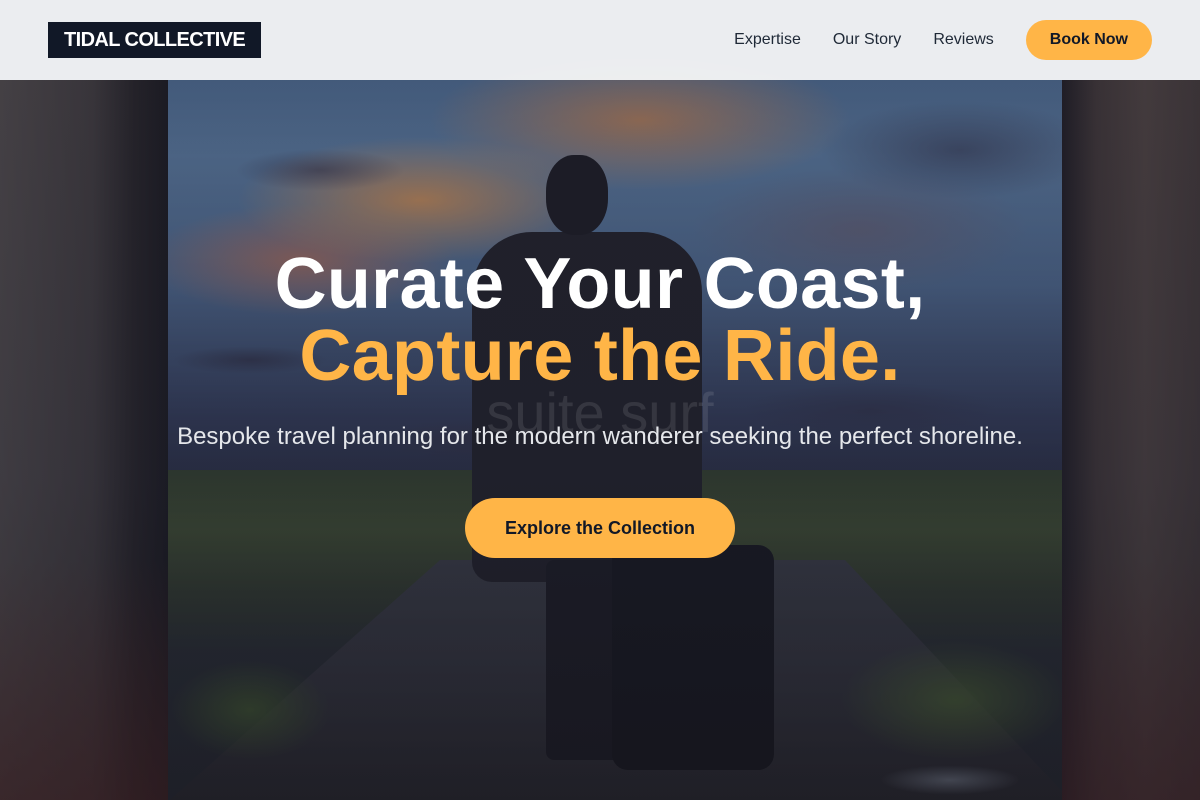 This screenshot has width=1200, height=800. What do you see at coordinates (867, 40) in the screenshot?
I see `nav-link-our-story: Our Story` at bounding box center [867, 40].